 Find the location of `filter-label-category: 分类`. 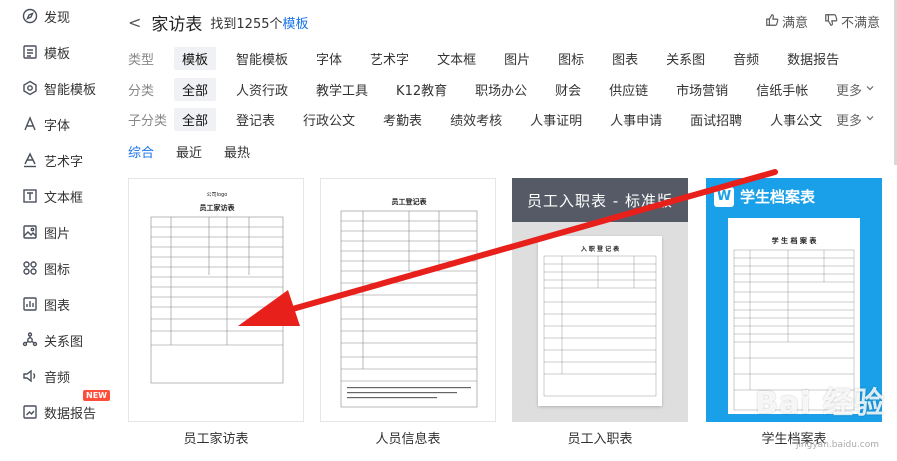

filter-label-category: 分类 is located at coordinates (141, 91).